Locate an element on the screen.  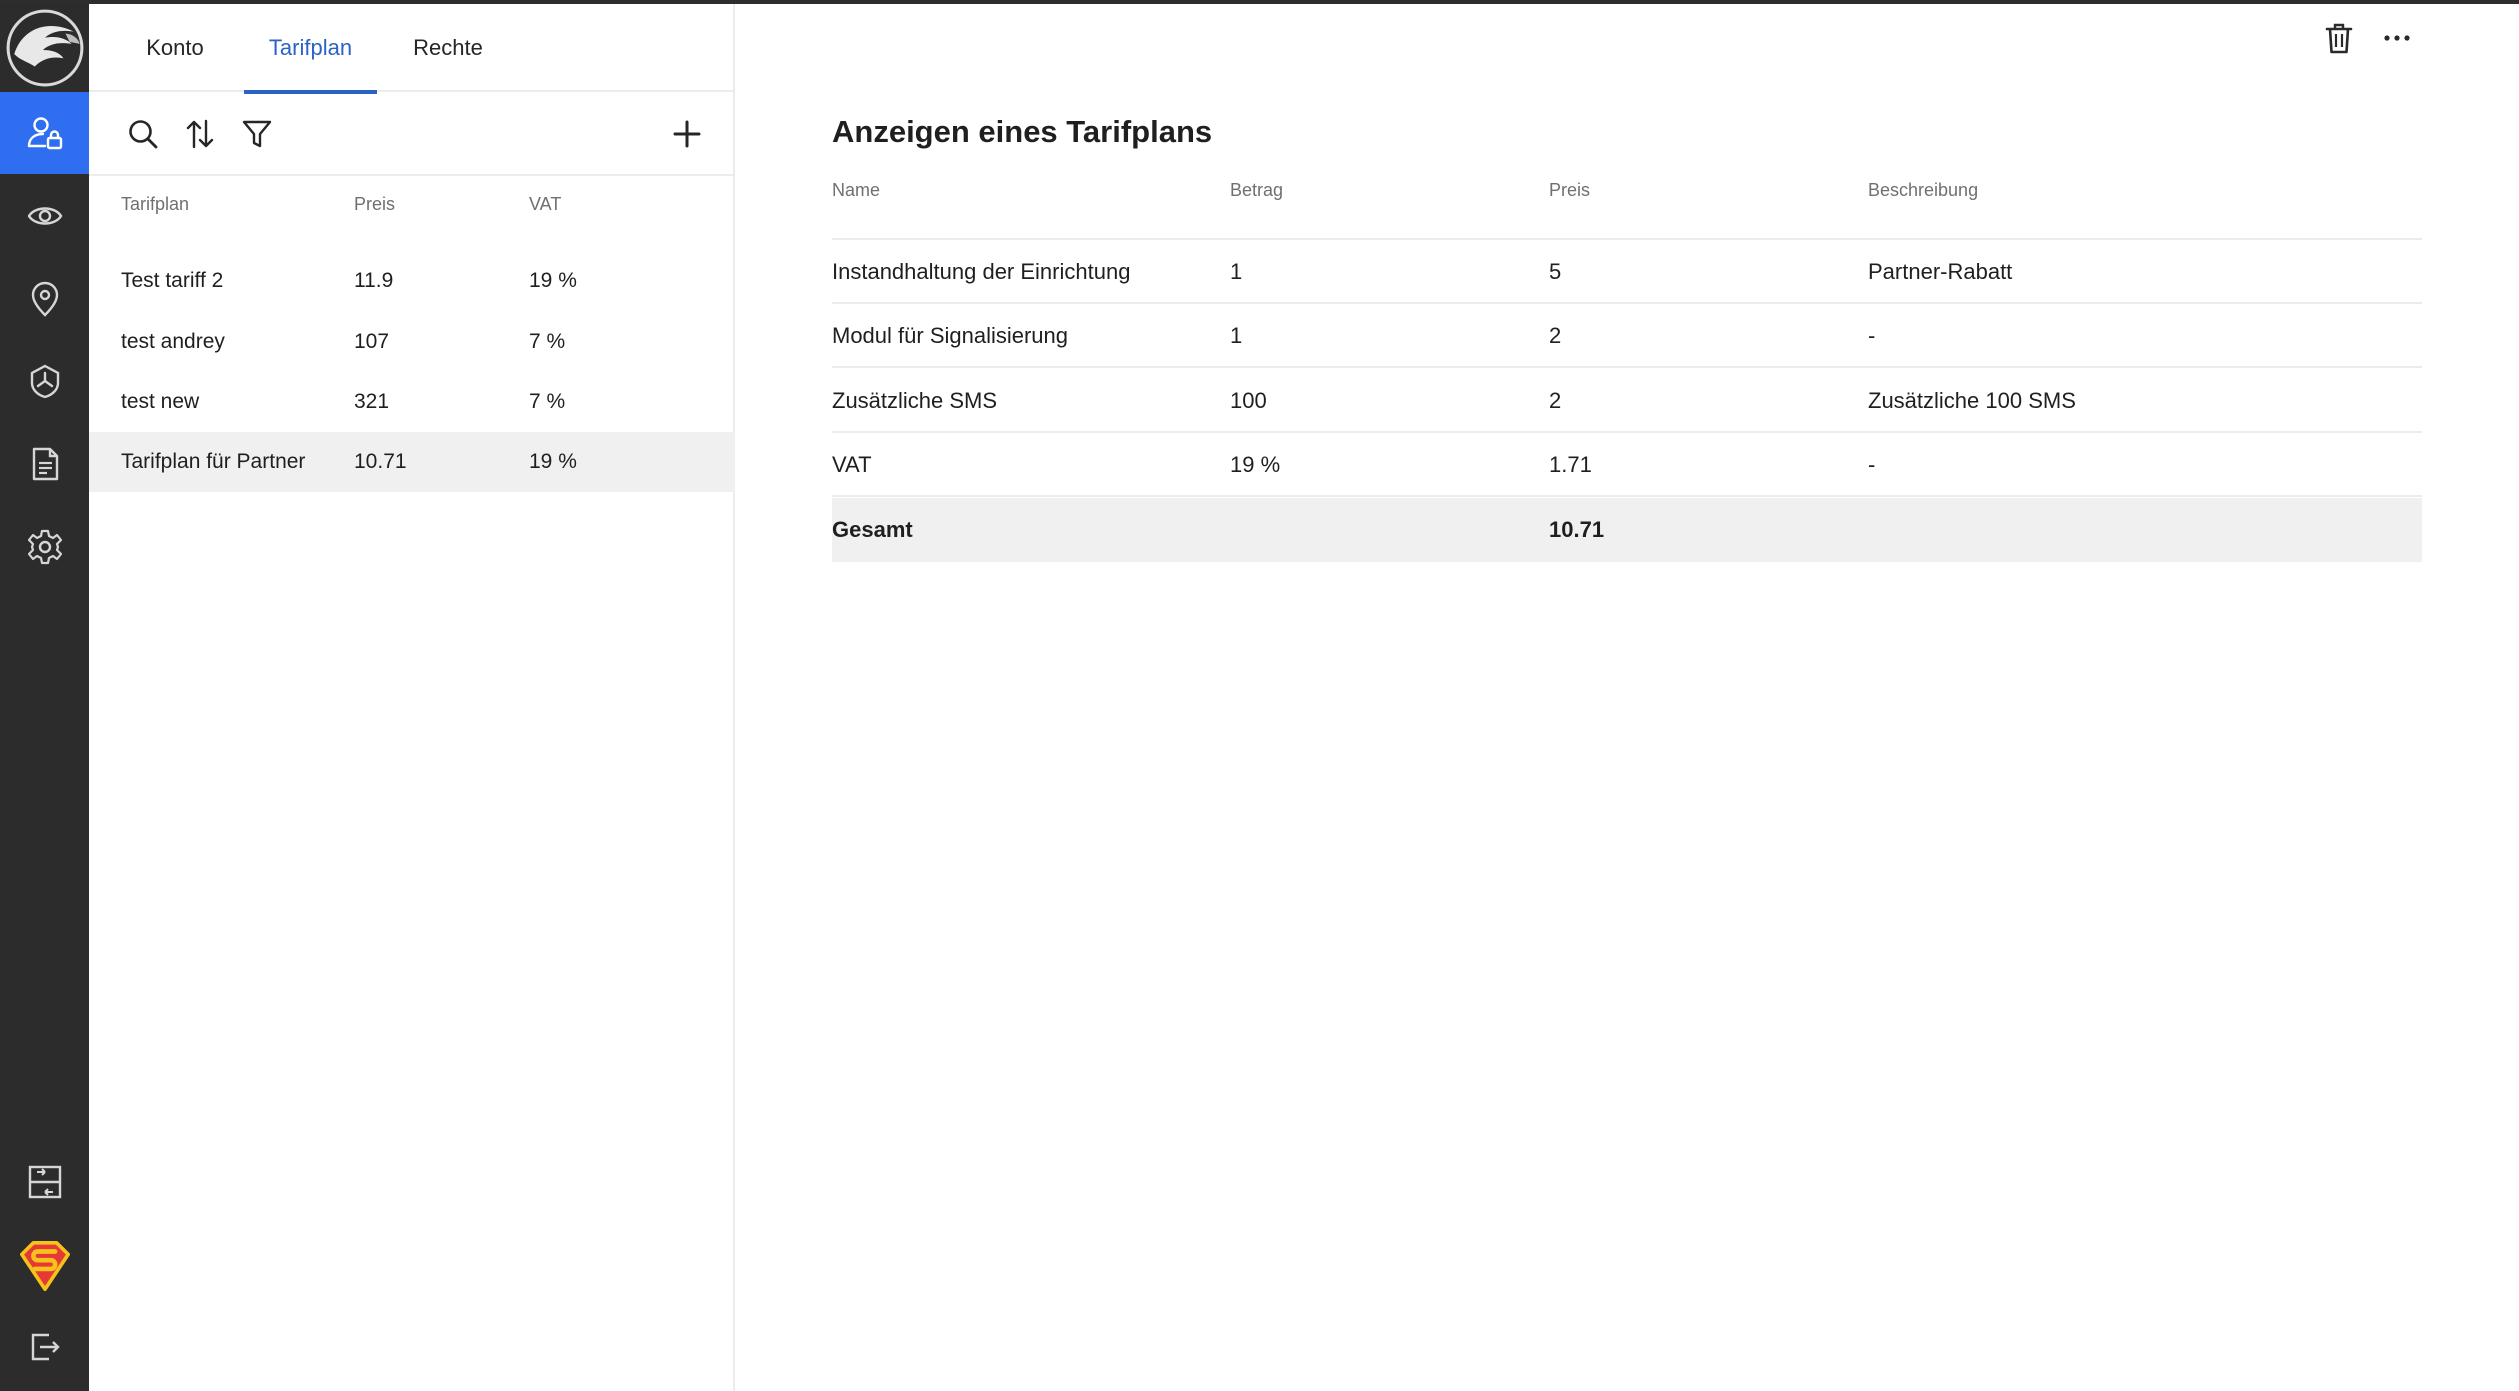
eagle-logo is located at coordinates (44, 48).